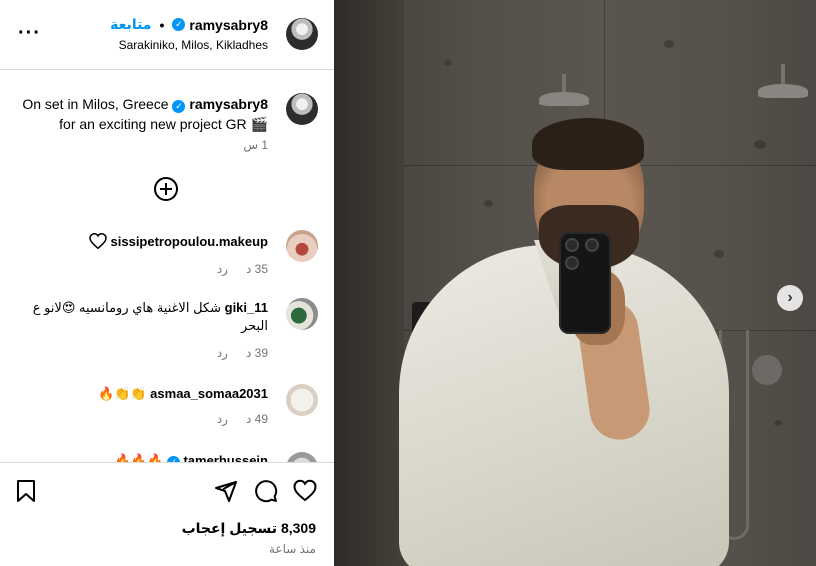  What do you see at coordinates (302, 109) in the screenshot?
I see `caption-avatar` at bounding box center [302, 109].